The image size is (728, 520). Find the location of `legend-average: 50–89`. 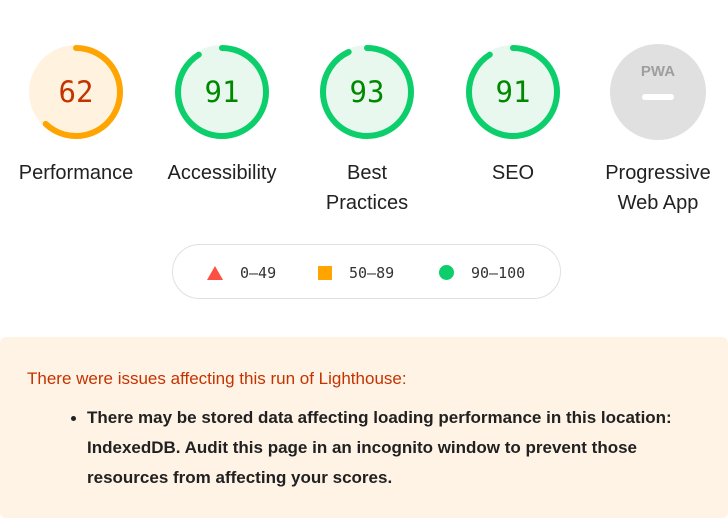

legend-average: 50–89 is located at coordinates (356, 272).